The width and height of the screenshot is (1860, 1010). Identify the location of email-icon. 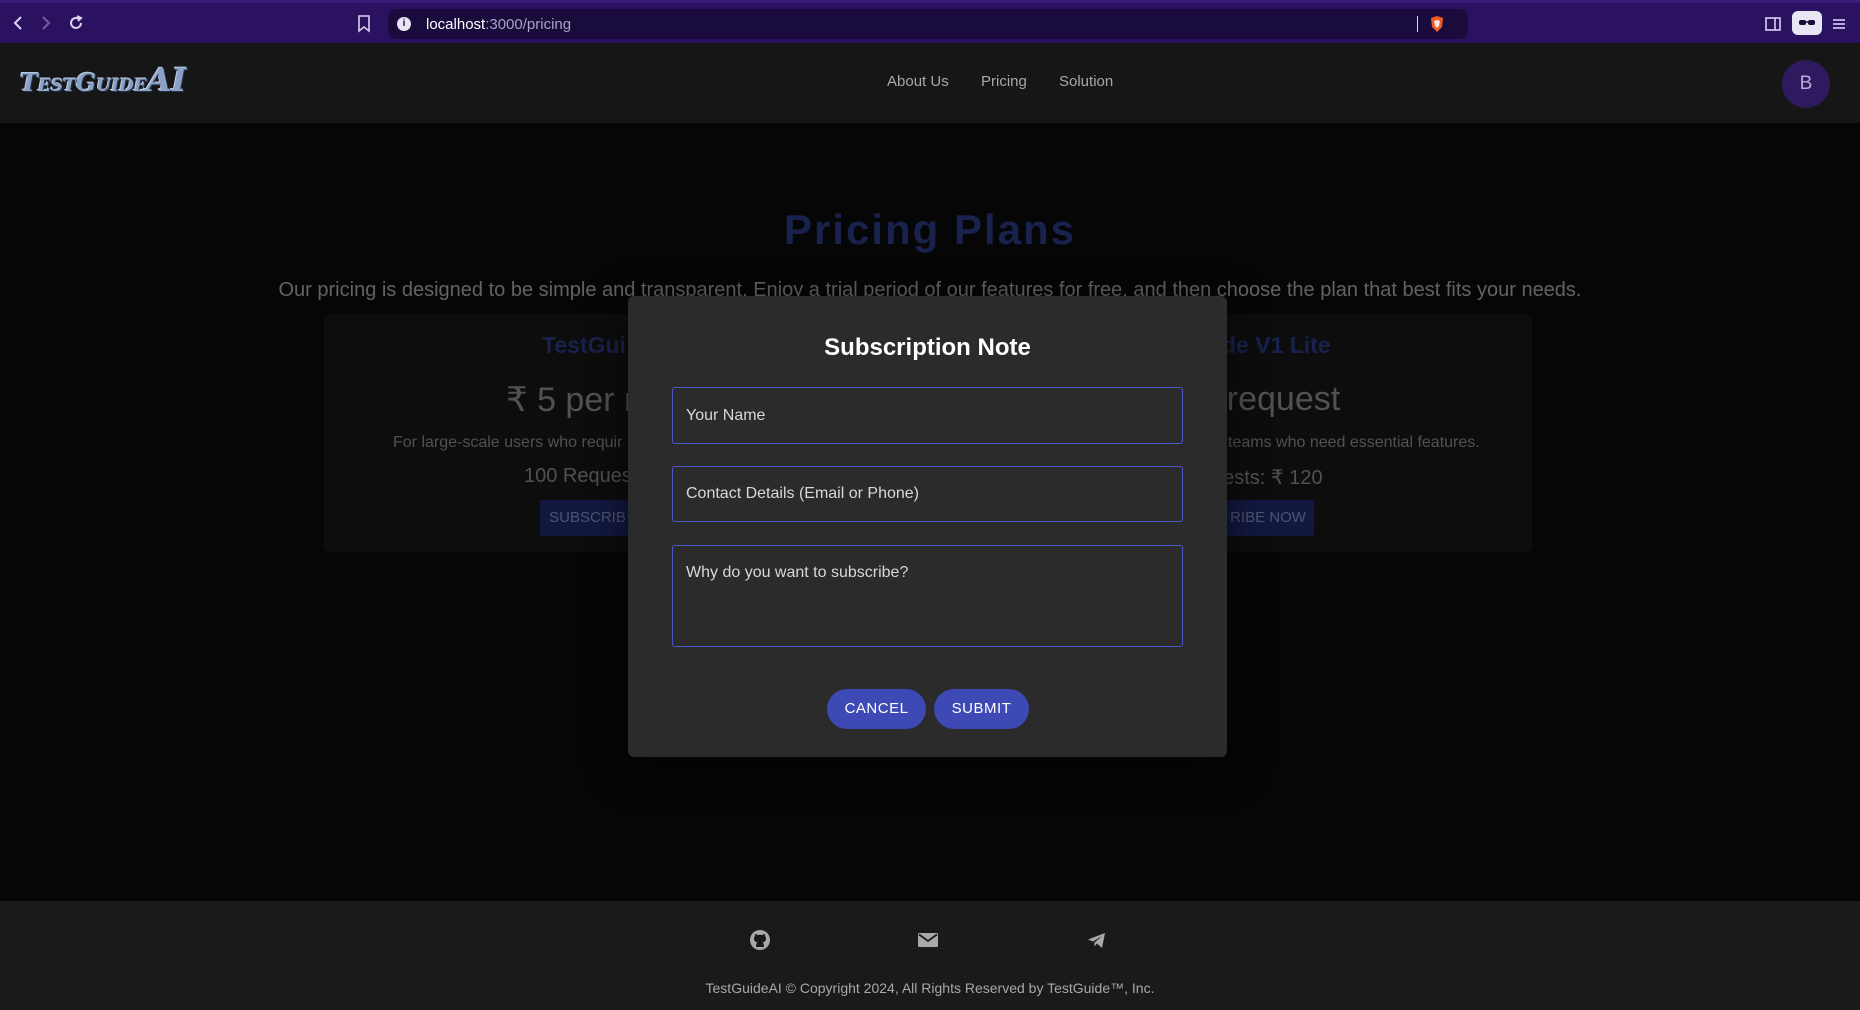
(928, 940).